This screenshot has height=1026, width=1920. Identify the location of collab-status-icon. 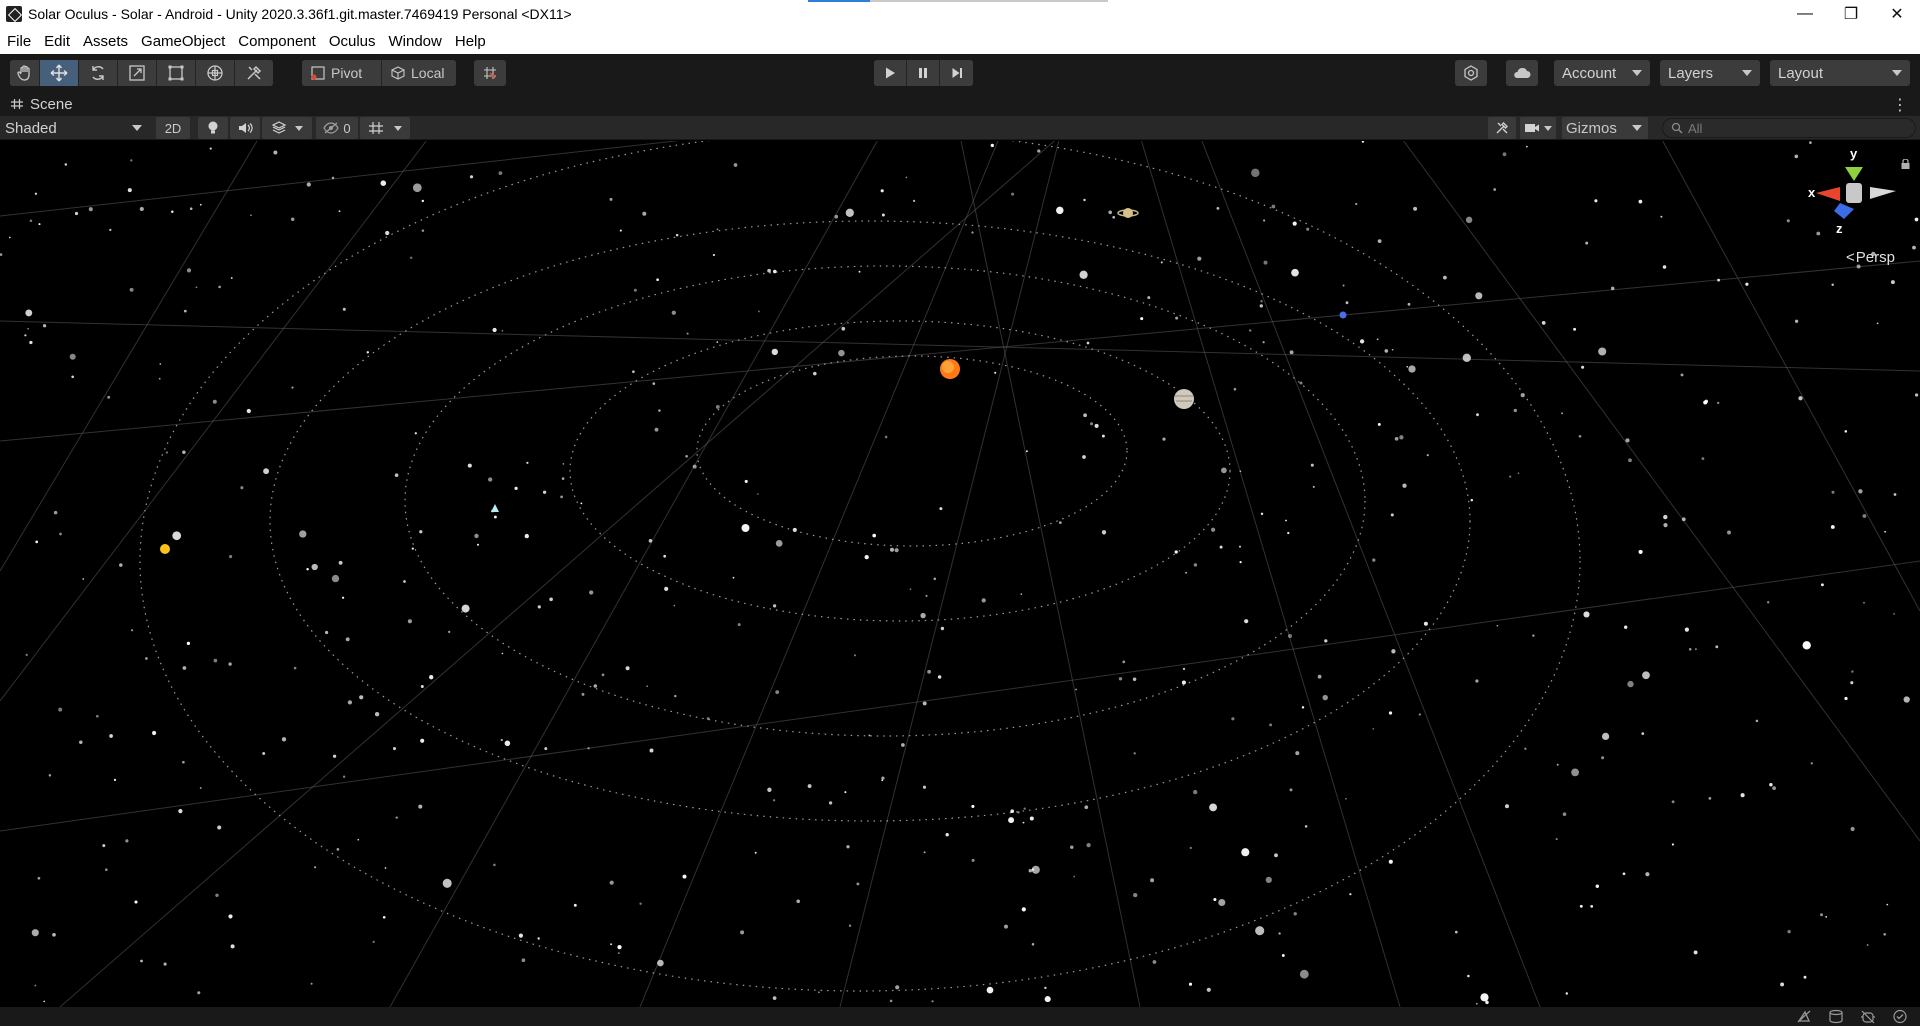
(1900, 1016).